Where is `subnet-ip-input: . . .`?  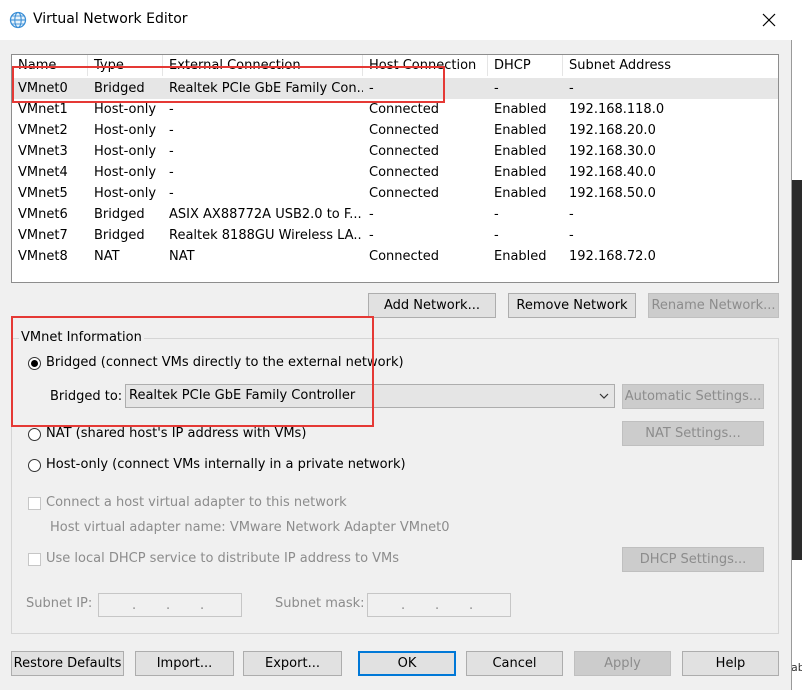
subnet-ip-input: . . . is located at coordinates (170, 605).